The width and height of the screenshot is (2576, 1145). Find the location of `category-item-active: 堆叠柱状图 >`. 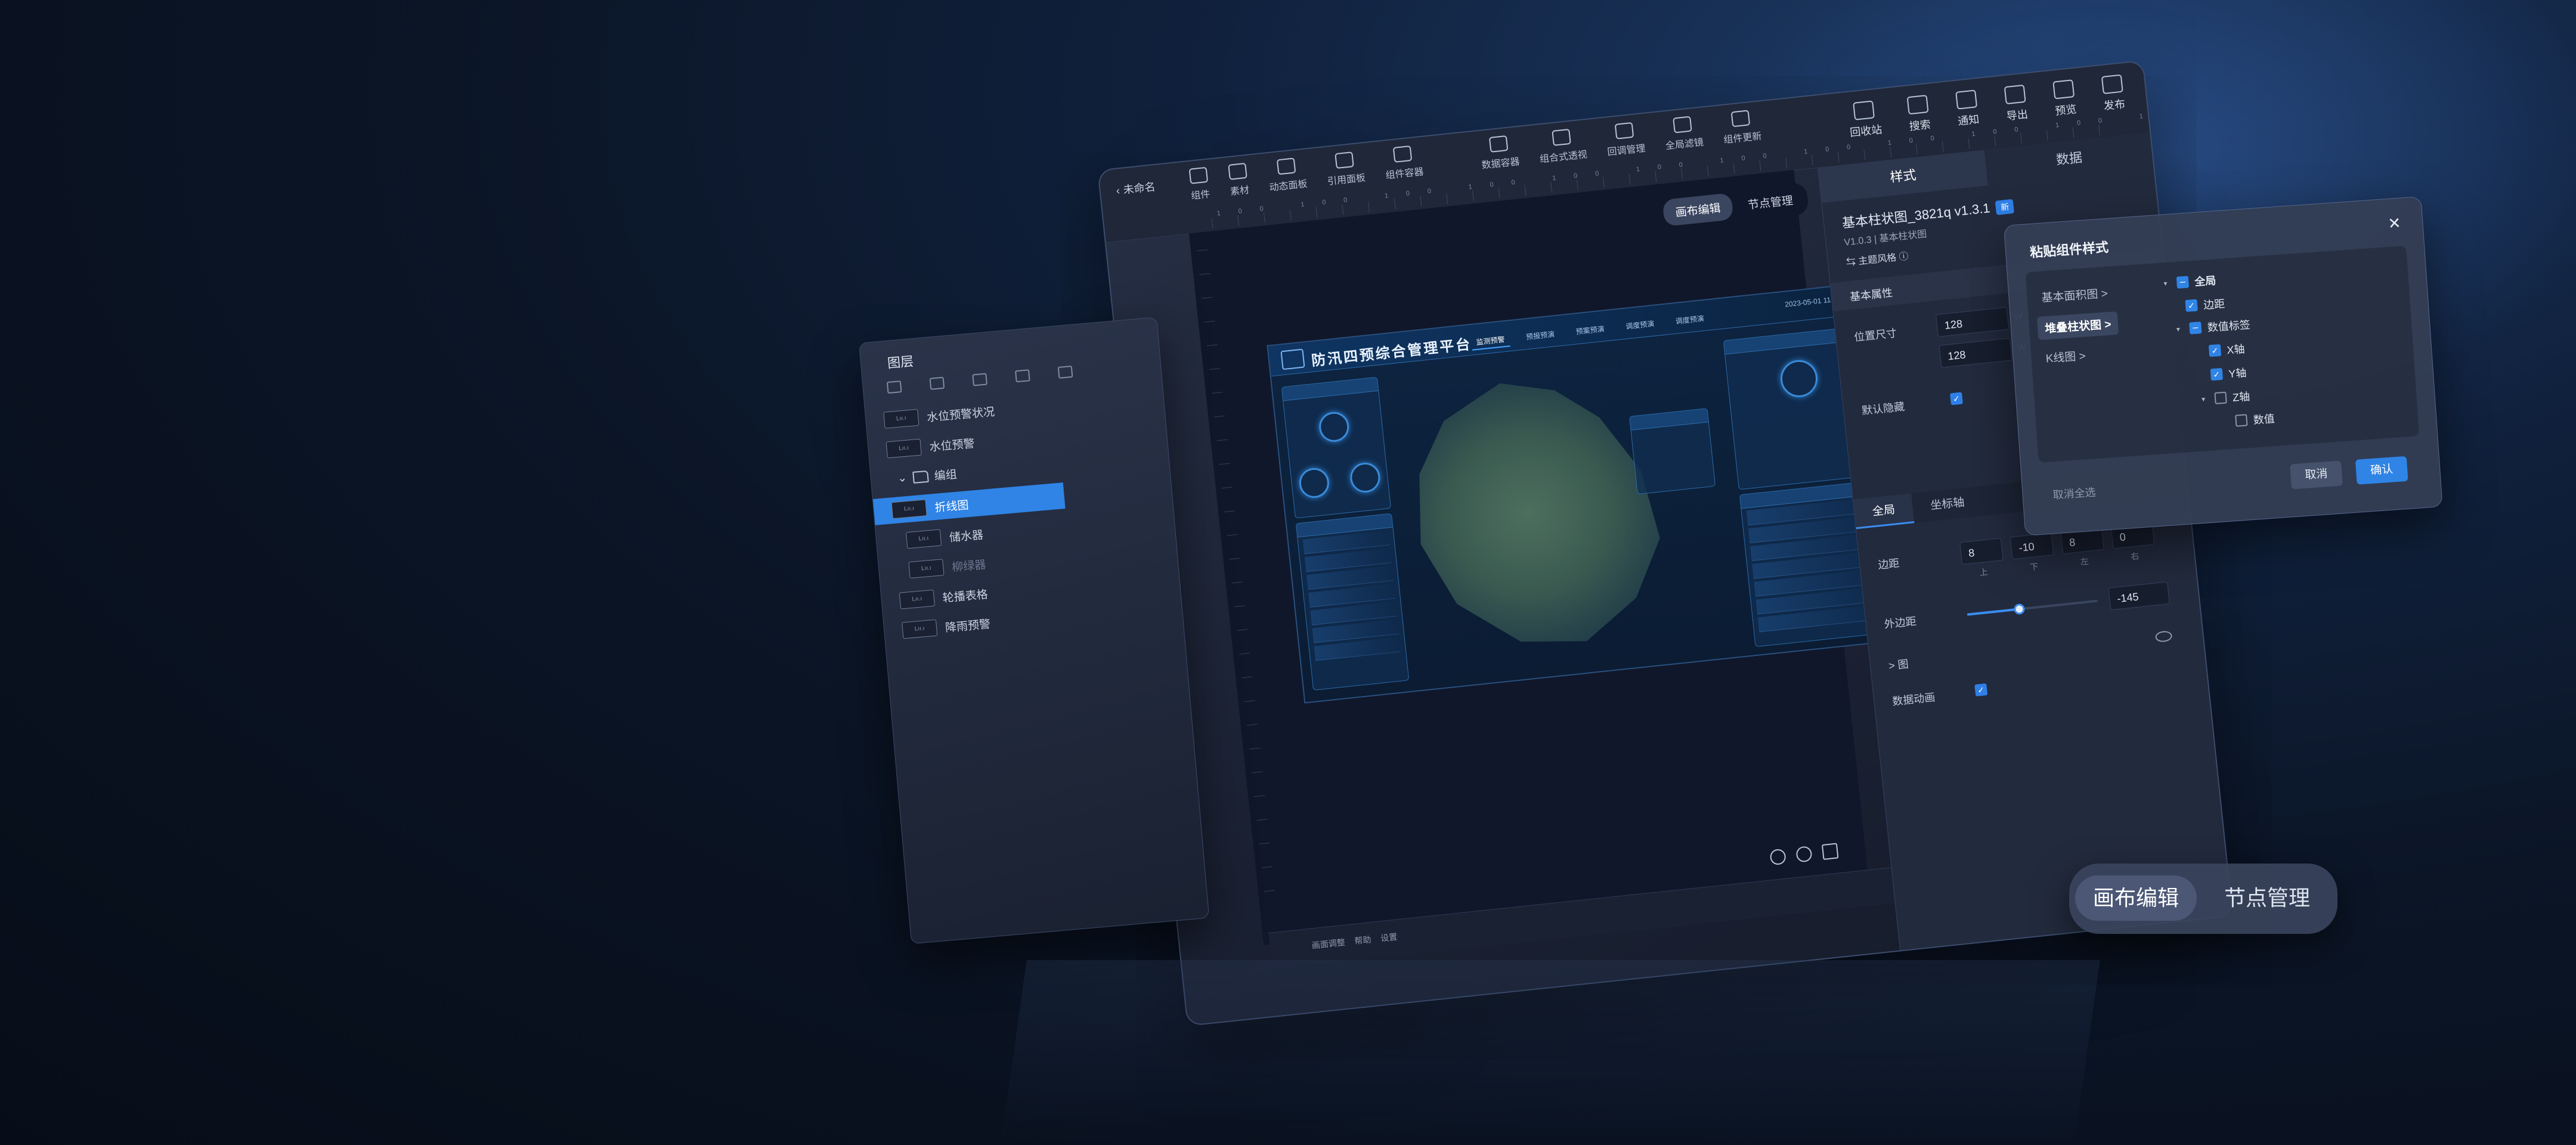

category-item-active: 堆叠柱状图 > is located at coordinates (2077, 326).